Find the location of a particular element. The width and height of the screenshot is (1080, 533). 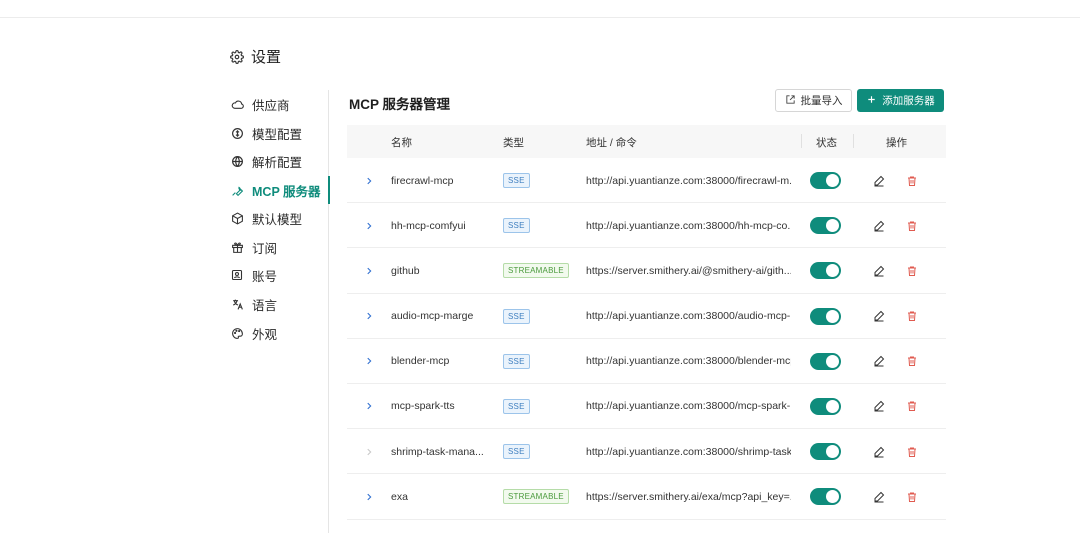

server-type-badge: STREAMABLE is located at coordinates (536, 271).